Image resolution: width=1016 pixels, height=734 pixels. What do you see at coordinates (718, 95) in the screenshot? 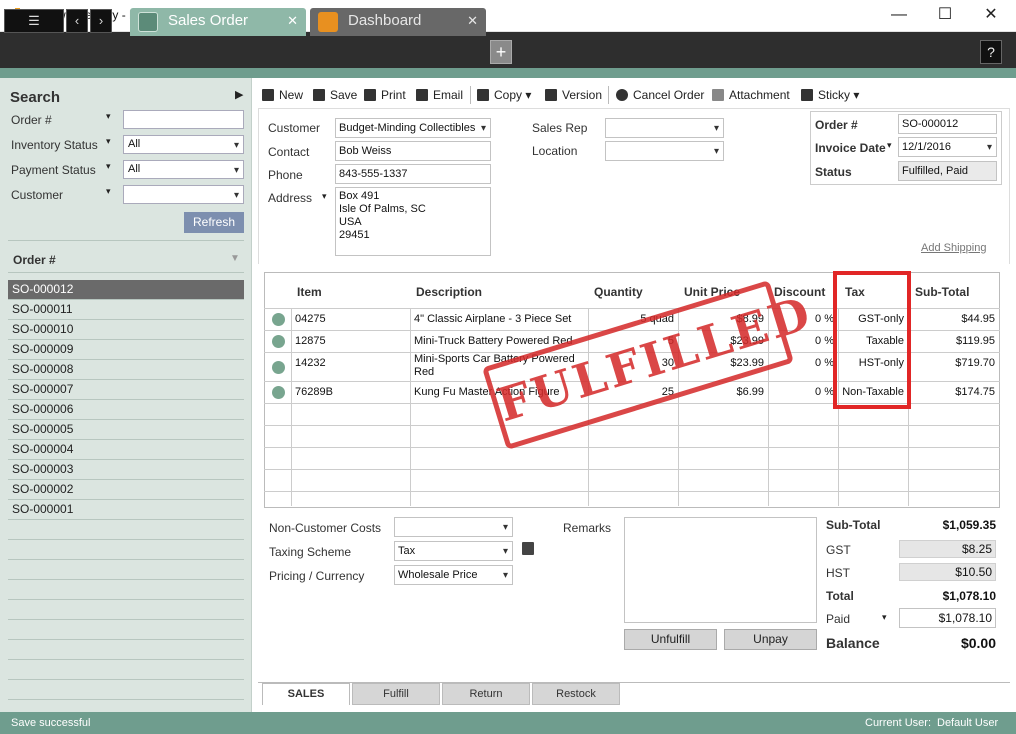
I see `paperclip-icon` at bounding box center [718, 95].